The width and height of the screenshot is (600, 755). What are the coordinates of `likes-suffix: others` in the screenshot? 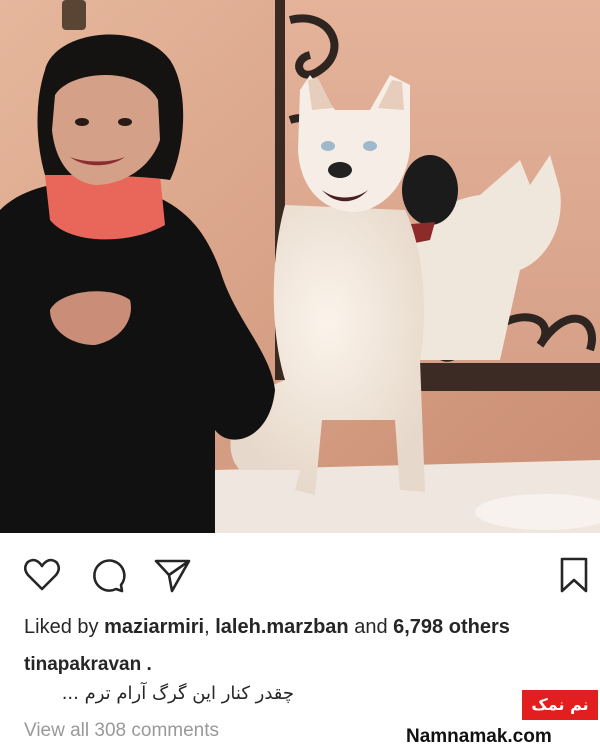 It's located at (476, 627).